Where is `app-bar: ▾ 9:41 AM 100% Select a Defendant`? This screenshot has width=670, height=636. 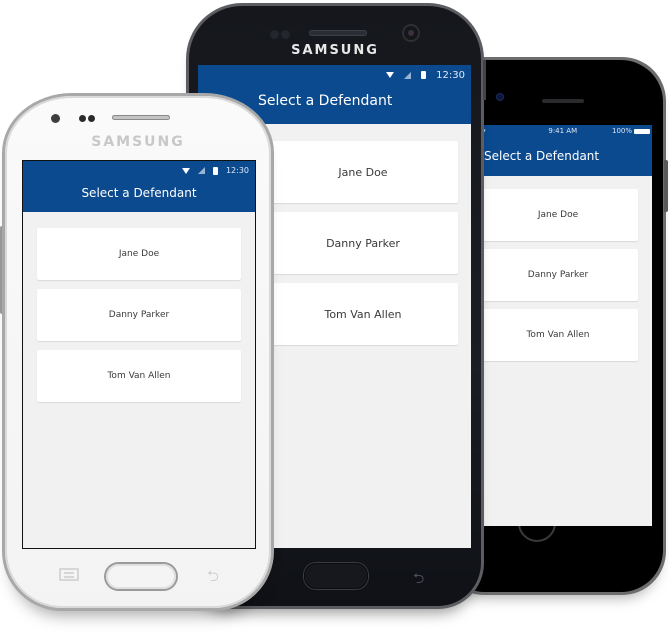 app-bar: ▾ 9:41 AM 100% Select a Defendant is located at coordinates (561, 150).